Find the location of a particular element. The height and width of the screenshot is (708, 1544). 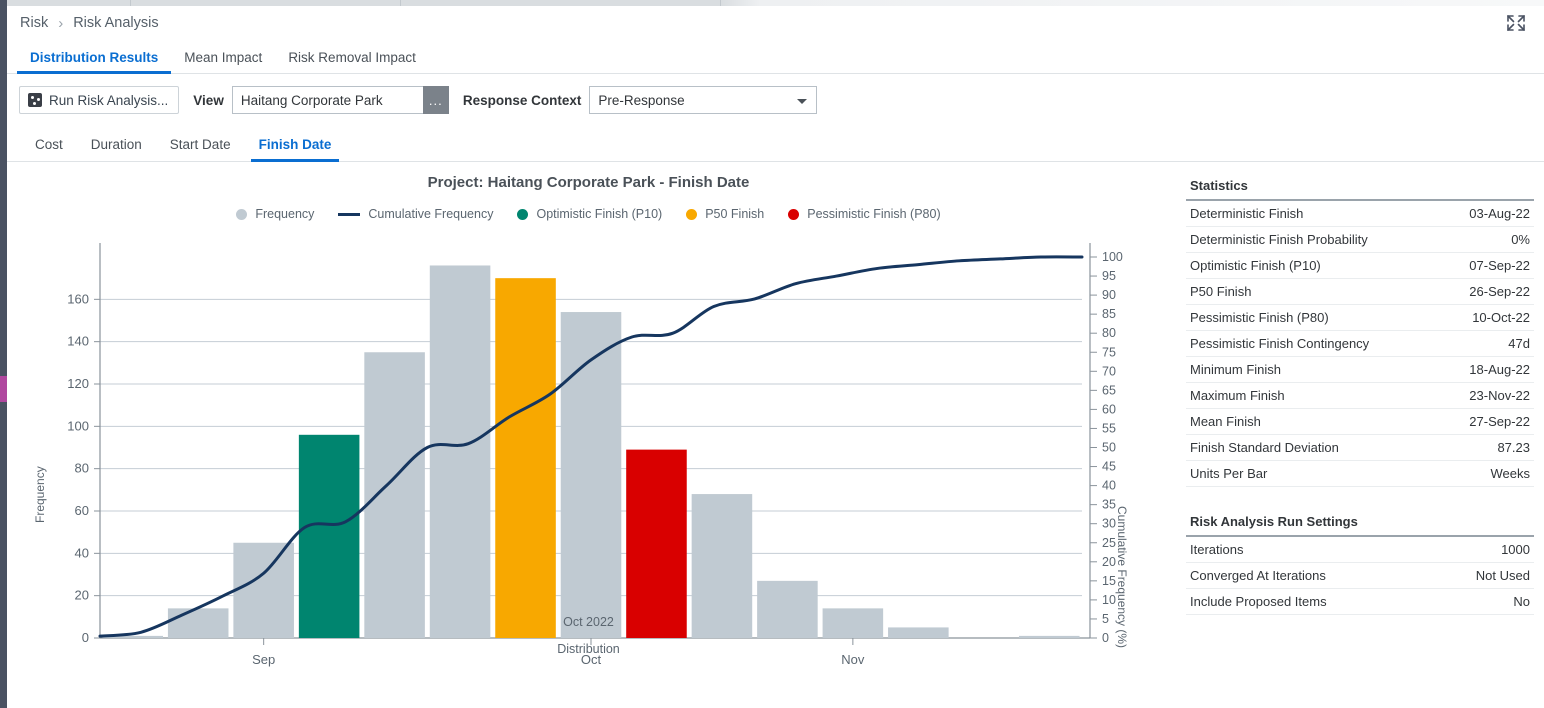

tab-risk-removal-impact: Risk Removal Impact is located at coordinates (352, 61).